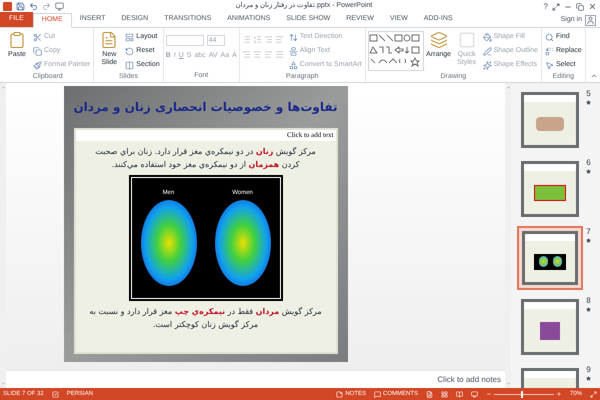 Image resolution: width=600 pixels, height=400 pixels. I want to click on shapes-gallery, so click(396, 51).